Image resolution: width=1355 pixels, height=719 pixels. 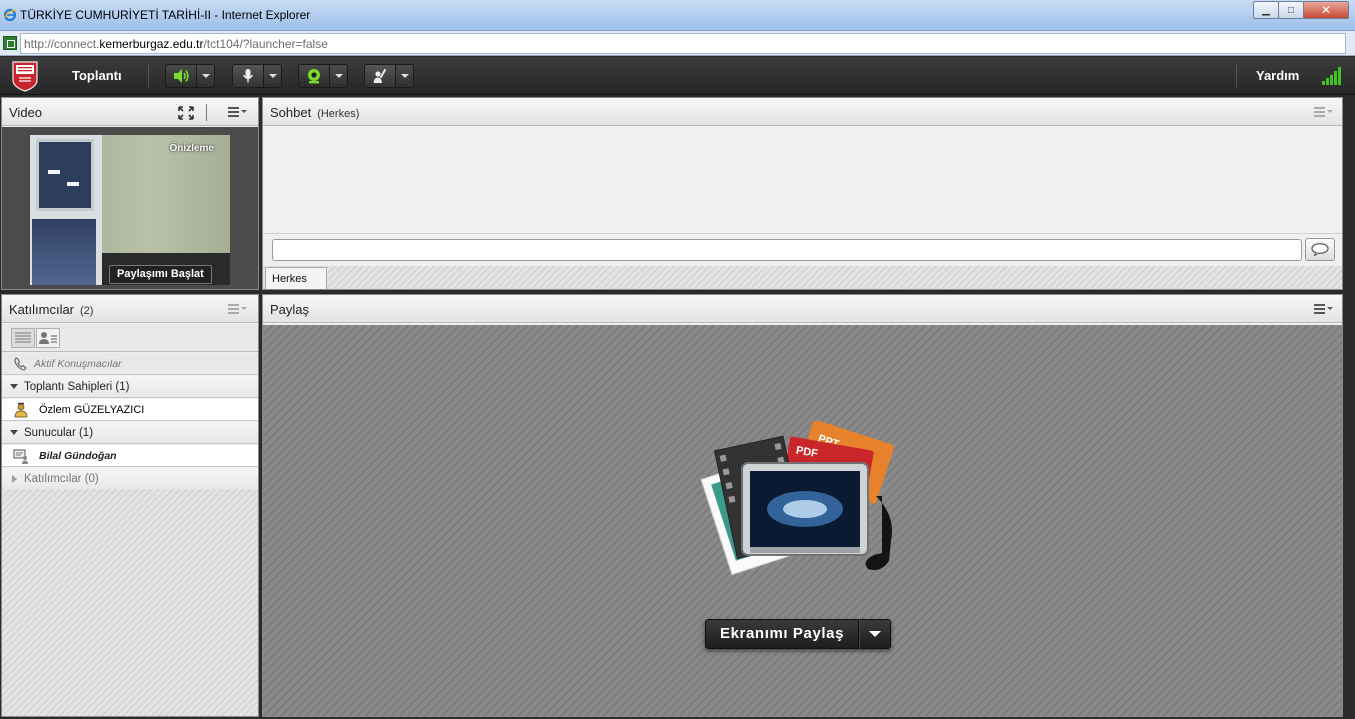 I want to click on university-logo-icon, so click(x=25, y=76).